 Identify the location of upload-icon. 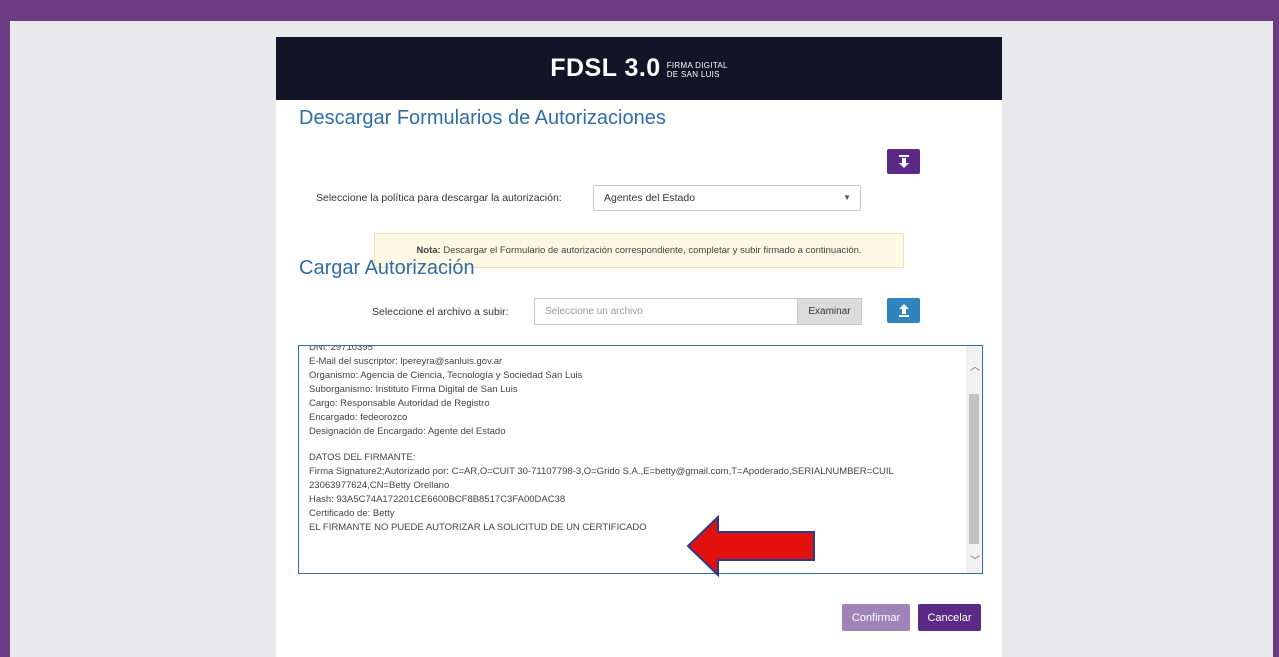
(903, 310).